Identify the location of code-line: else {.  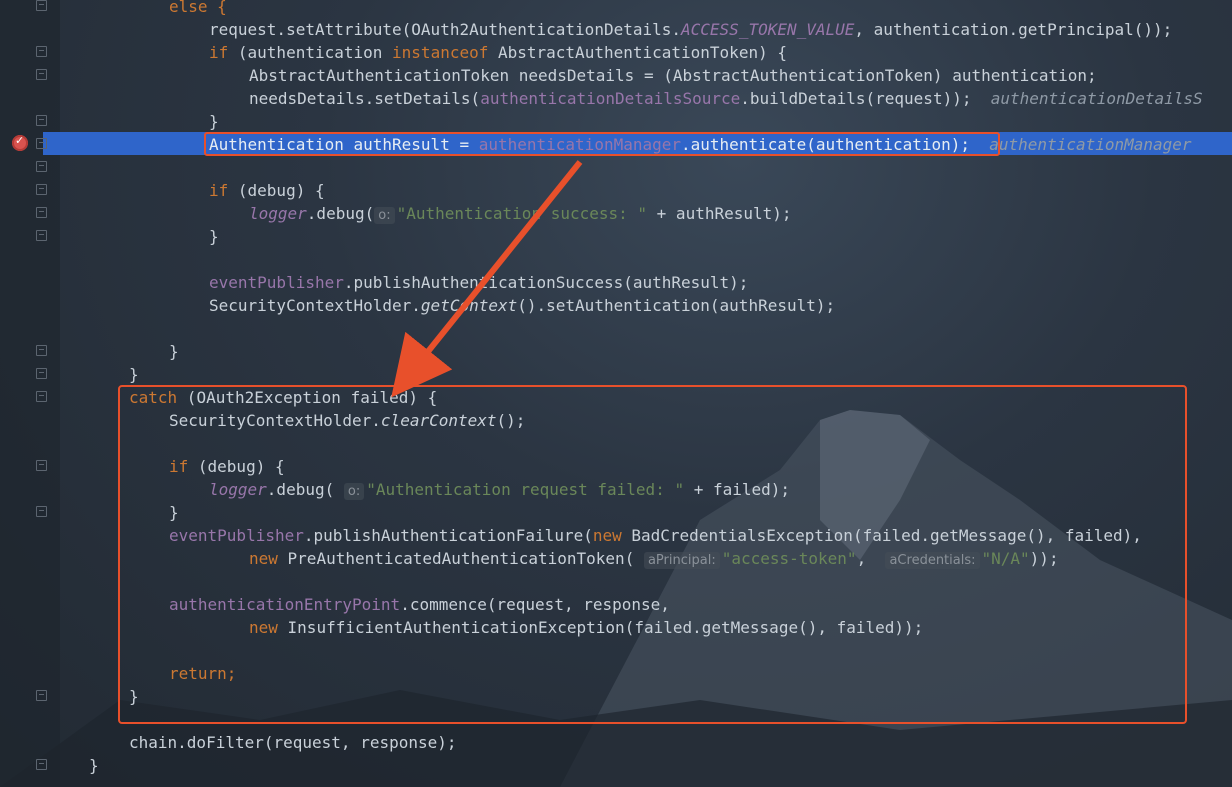
(198, 9).